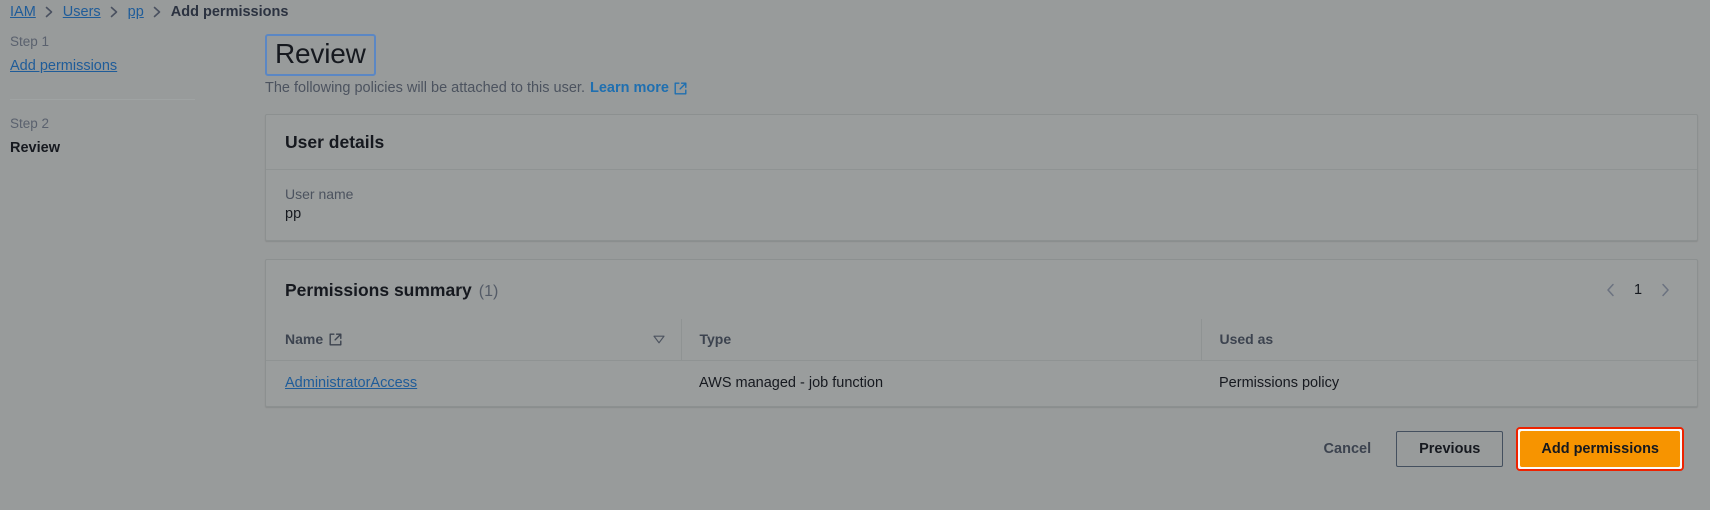  What do you see at coordinates (715, 339) in the screenshot?
I see `column-header-type-label: Type` at bounding box center [715, 339].